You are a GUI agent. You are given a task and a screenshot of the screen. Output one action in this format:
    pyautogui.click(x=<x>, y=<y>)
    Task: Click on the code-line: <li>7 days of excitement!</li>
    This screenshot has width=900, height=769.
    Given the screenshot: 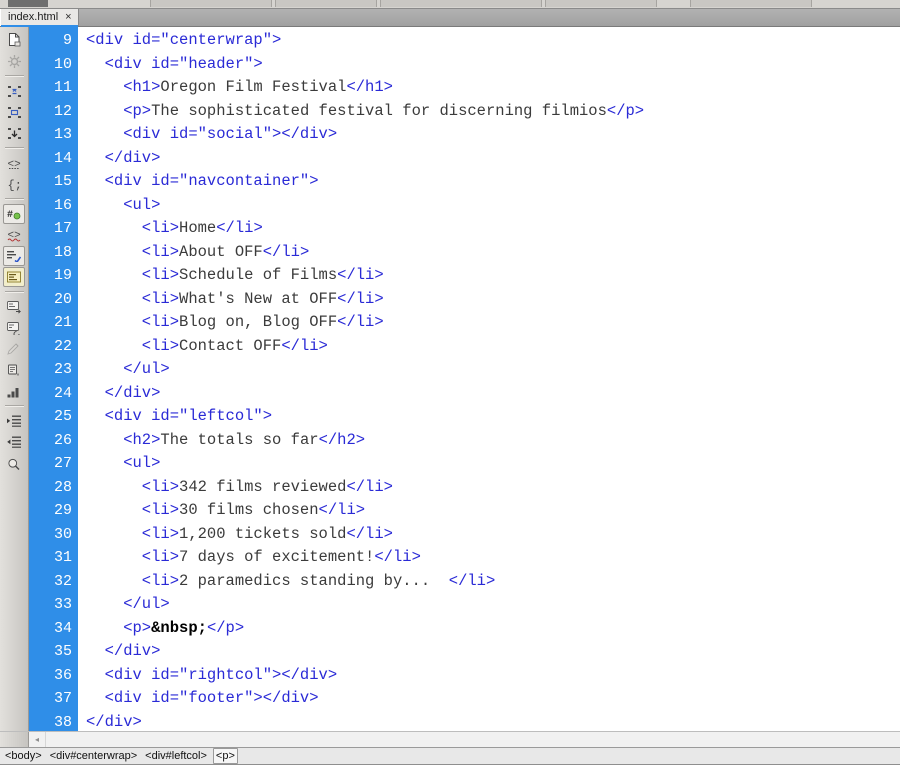 What is the action you would take?
    pyautogui.click(x=493, y=558)
    